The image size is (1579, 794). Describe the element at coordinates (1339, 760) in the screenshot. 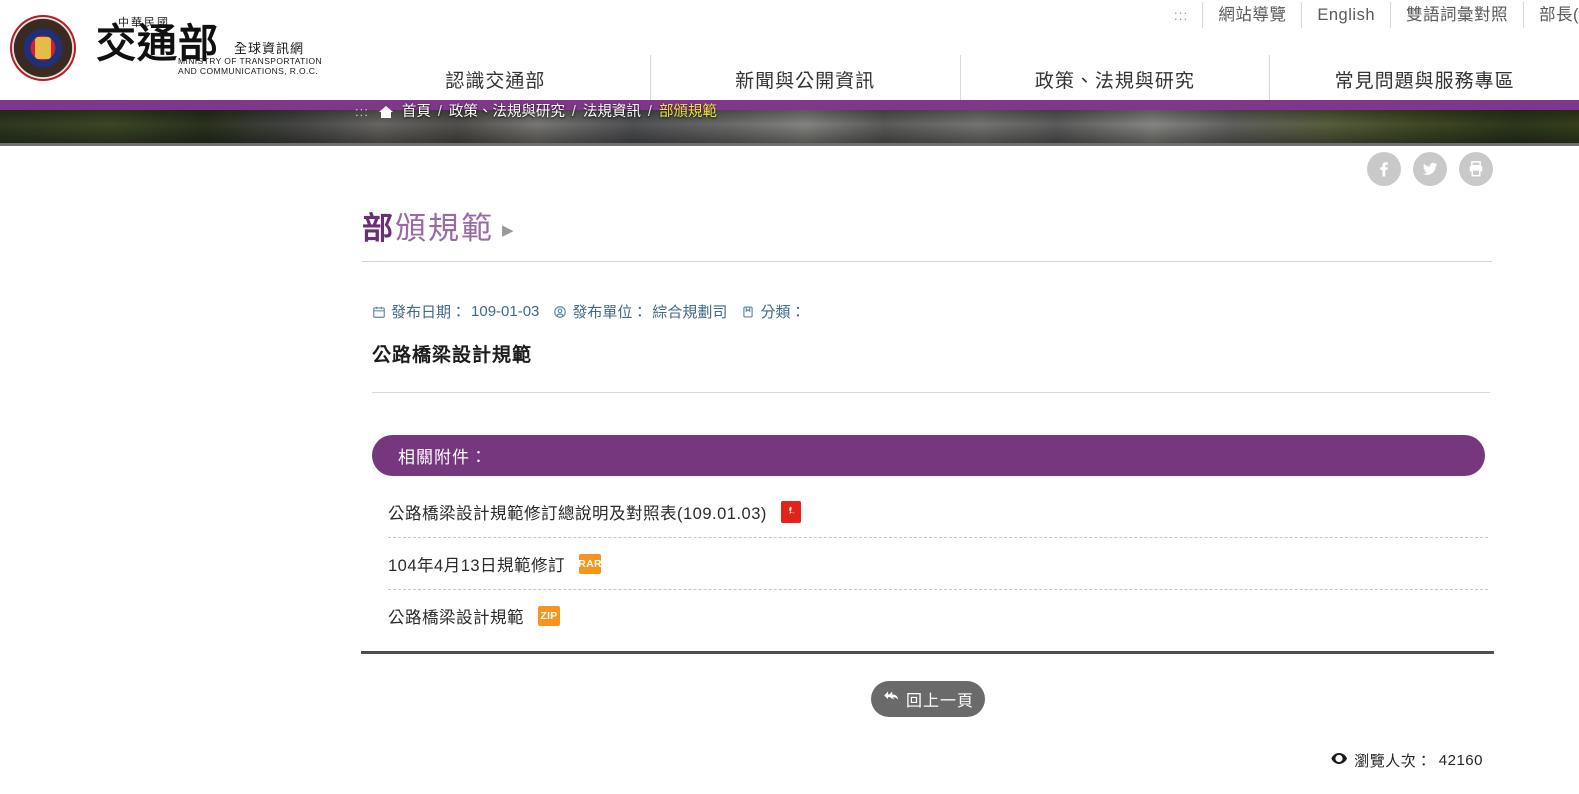

I see `eye-icon` at that location.